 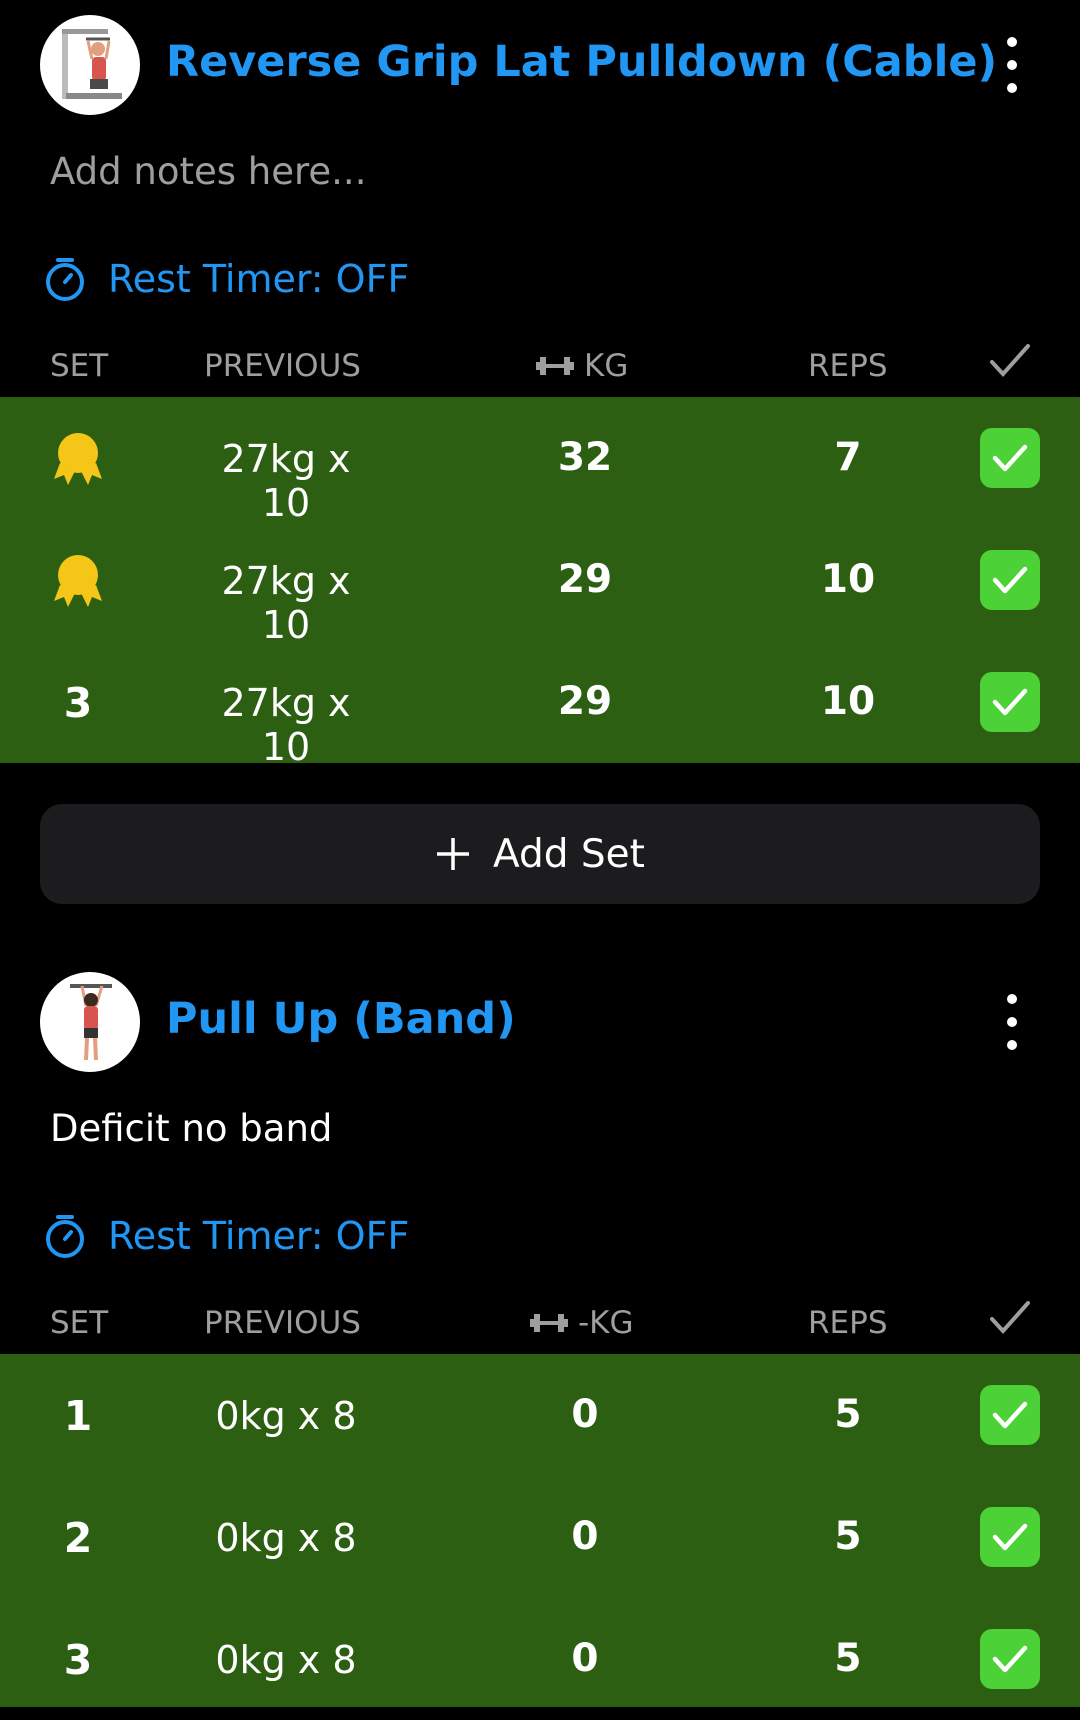 I want to click on exercise-header: Reverse Grip Lat Pulldown (Cable), so click(x=540, y=65).